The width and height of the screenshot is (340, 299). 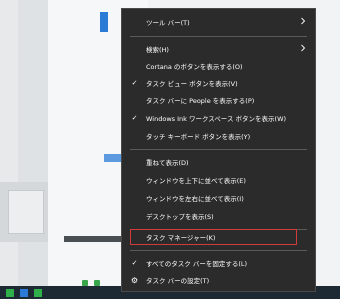 What do you see at coordinates (218, 237) in the screenshot?
I see `menu-item-task-manager: タスク マネージャー(K)` at bounding box center [218, 237].